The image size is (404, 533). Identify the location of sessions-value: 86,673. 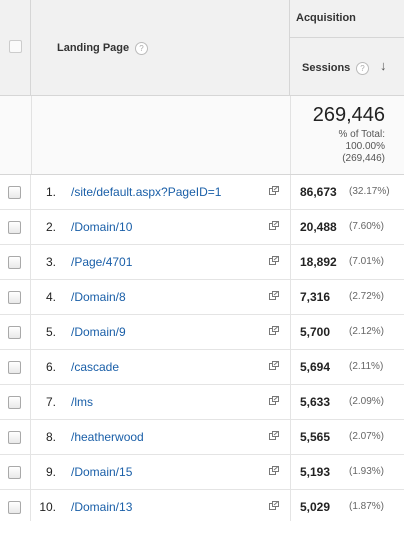
(318, 192).